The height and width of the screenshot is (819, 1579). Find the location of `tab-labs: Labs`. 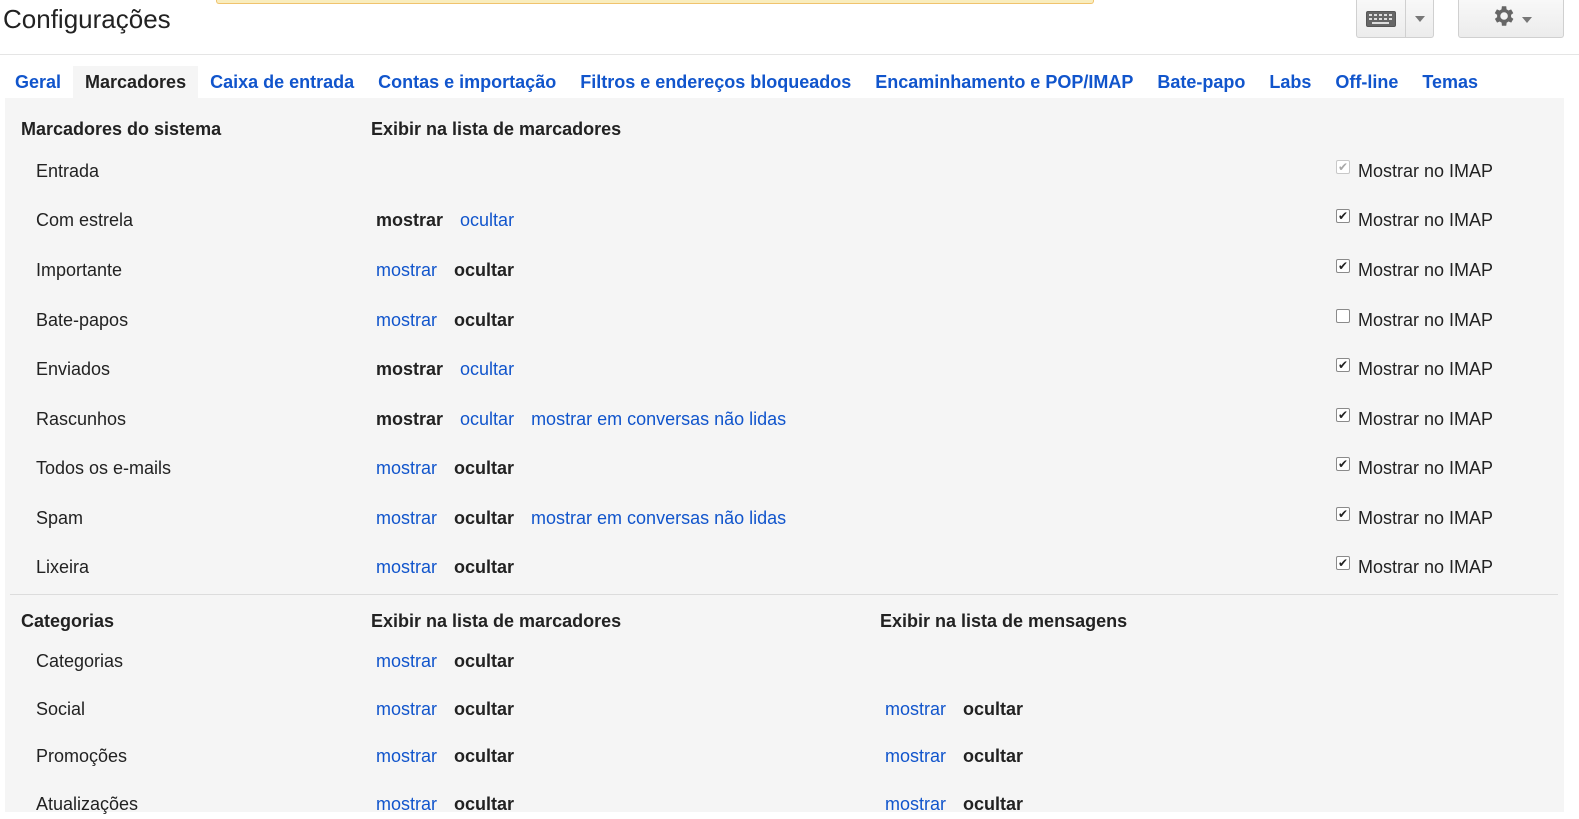

tab-labs: Labs is located at coordinates (1290, 82).